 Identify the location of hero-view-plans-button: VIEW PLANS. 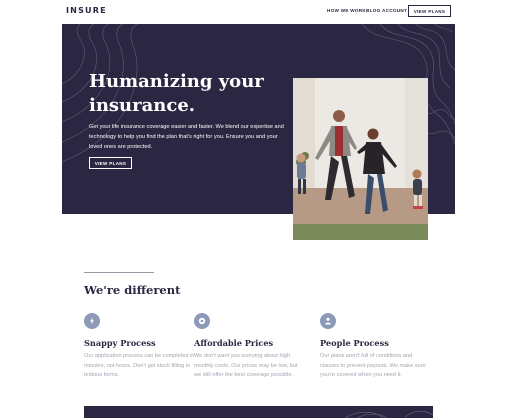
(110, 163).